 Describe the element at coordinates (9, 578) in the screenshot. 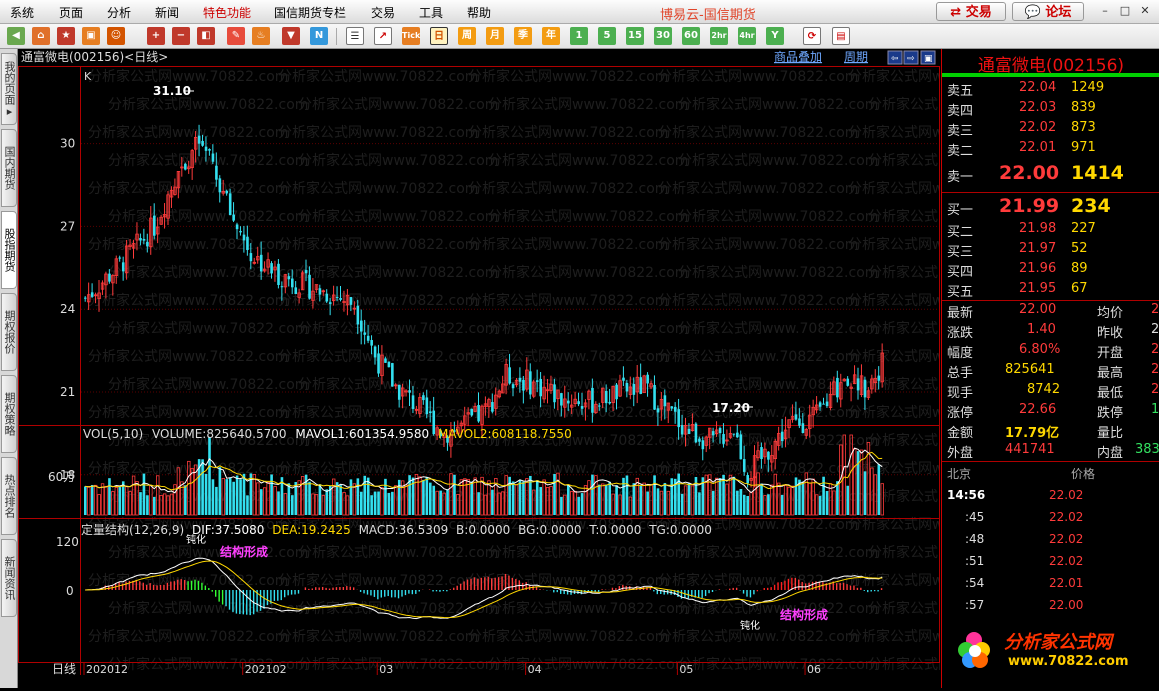

I see `tab-news: 新闻资讯` at that location.